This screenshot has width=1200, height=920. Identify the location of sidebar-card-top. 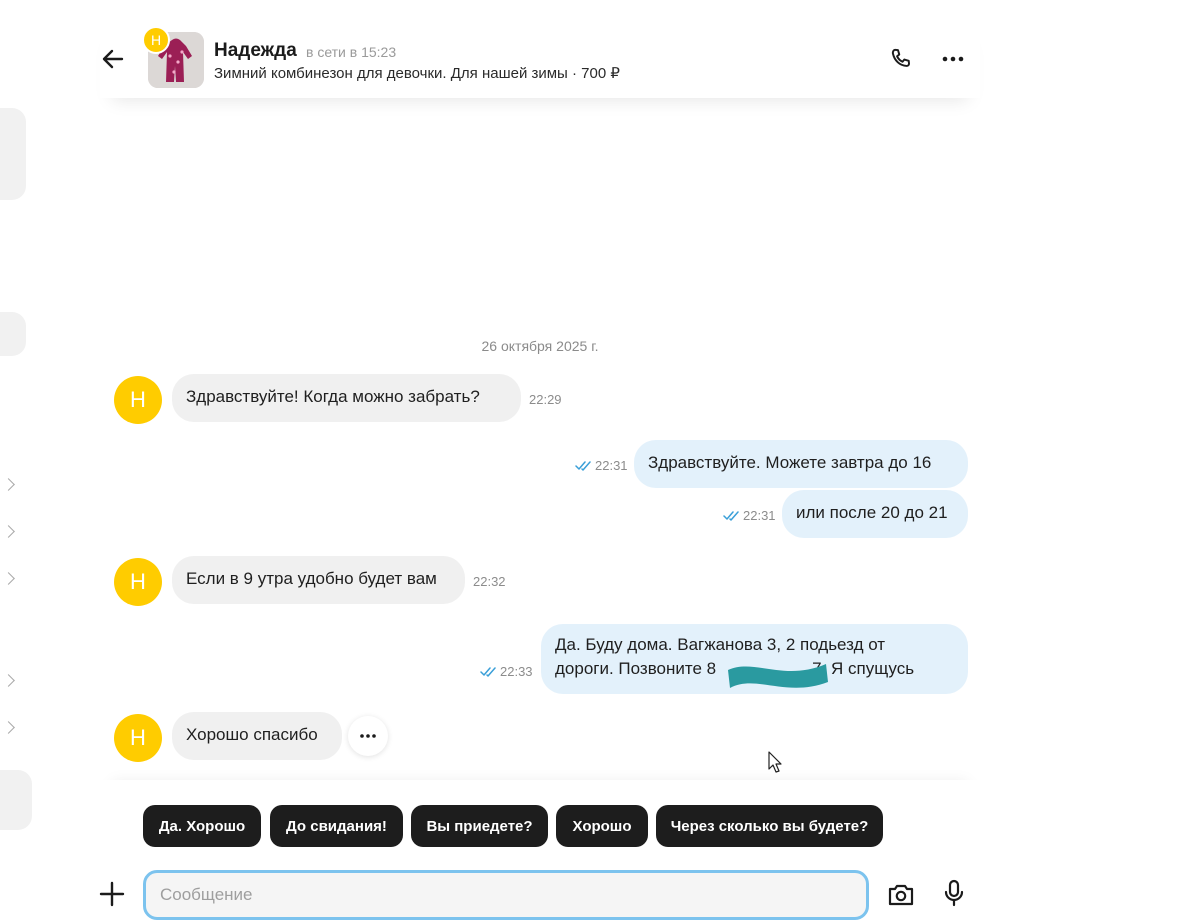
(13, 154).